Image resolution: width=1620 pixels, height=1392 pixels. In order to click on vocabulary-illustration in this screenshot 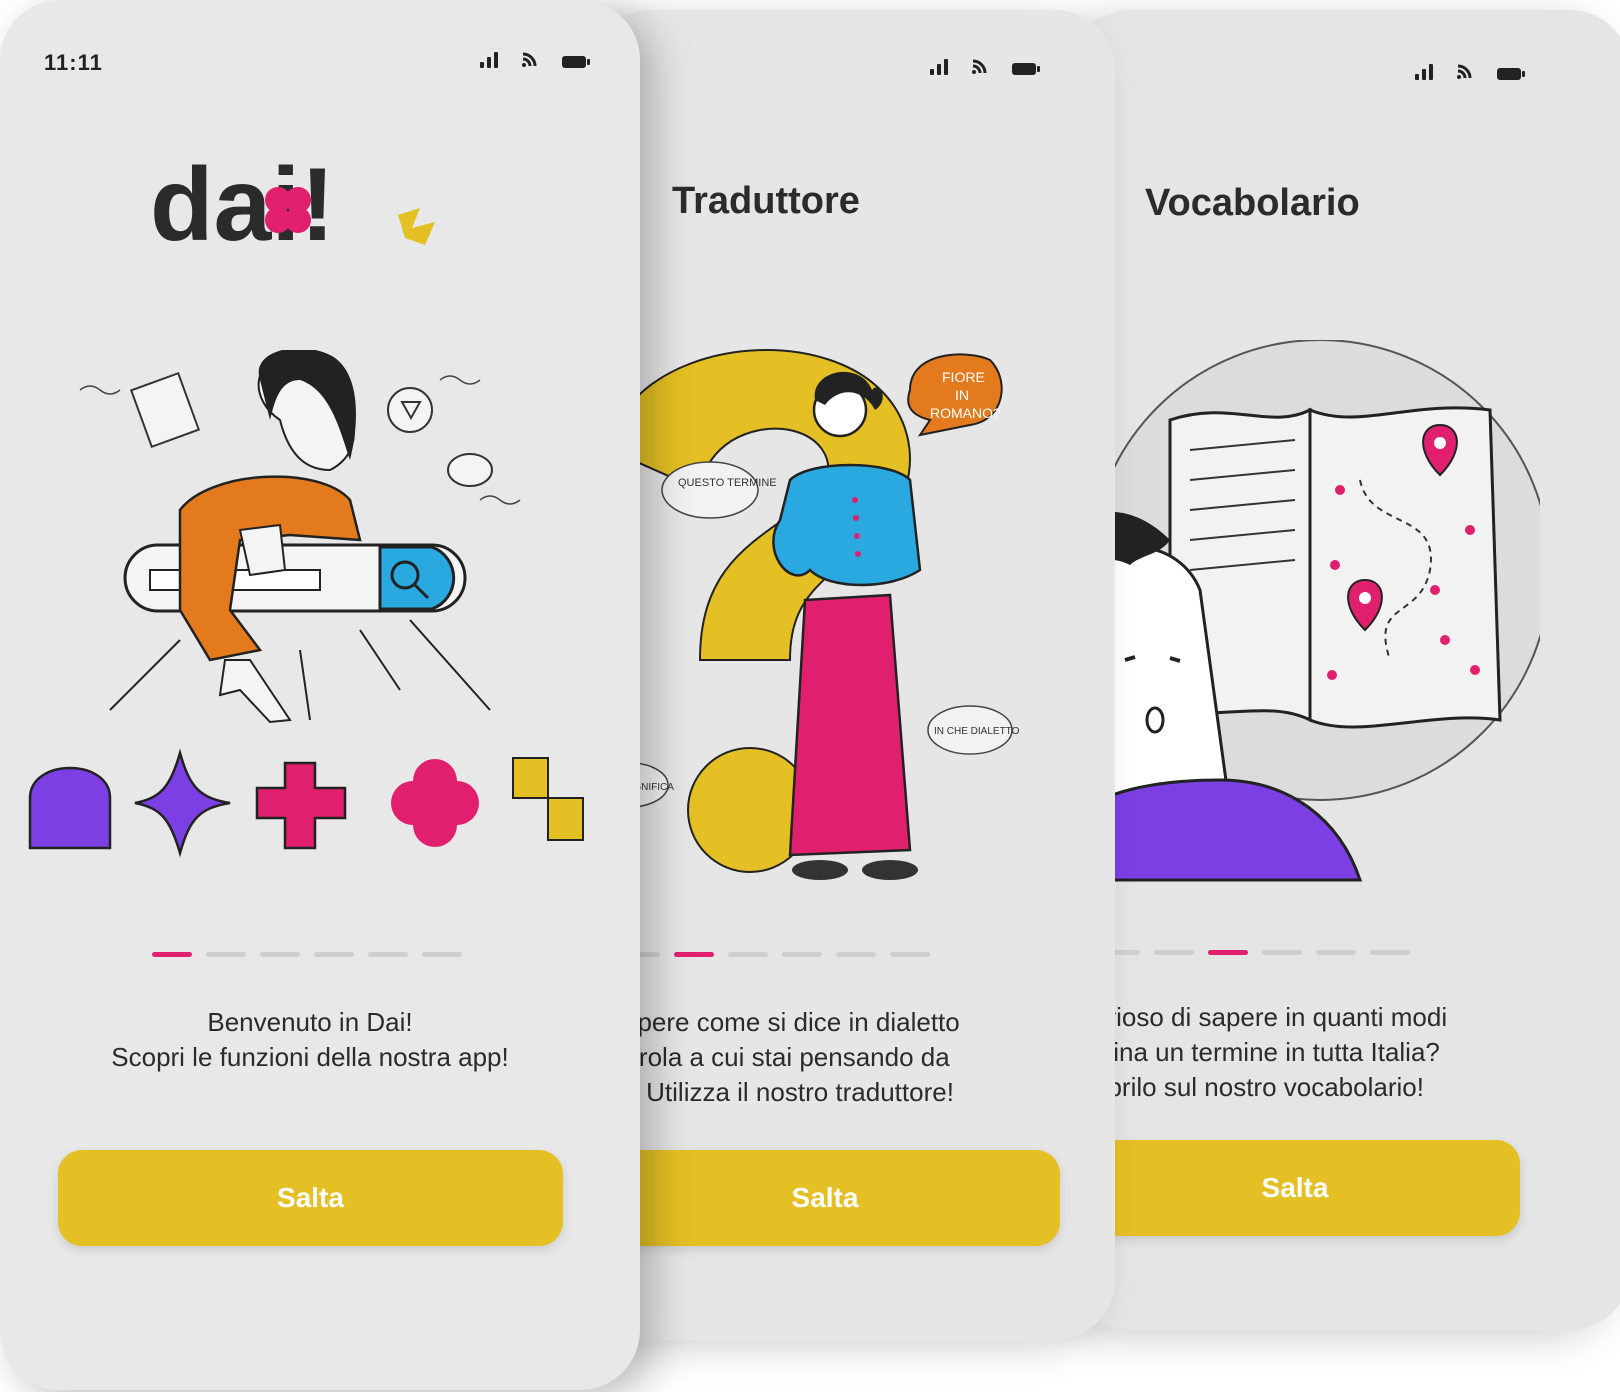, I will do `click(1305, 611)`.